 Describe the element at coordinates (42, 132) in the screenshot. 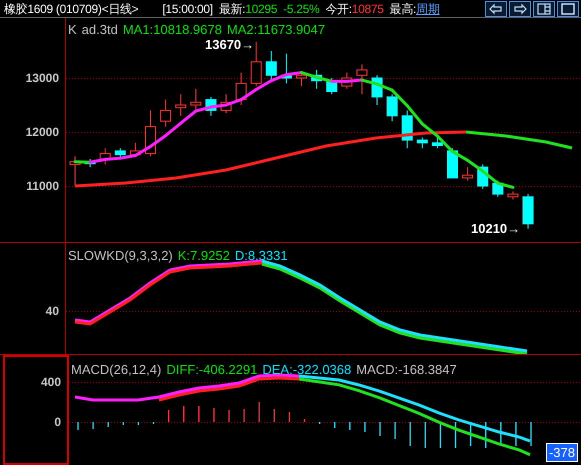

I see `axis-label: 12000` at that location.